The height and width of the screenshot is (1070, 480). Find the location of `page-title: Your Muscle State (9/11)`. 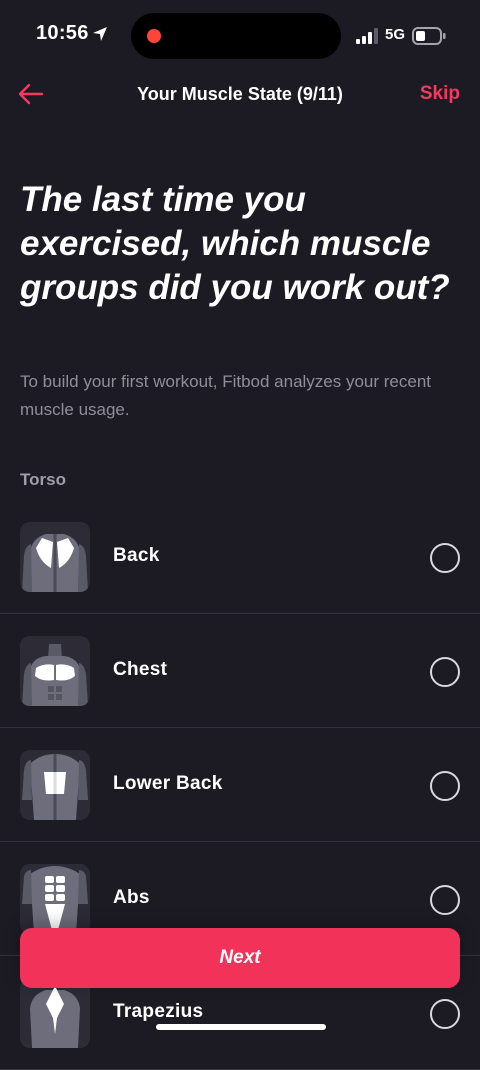

page-title: Your Muscle State (9/11) is located at coordinates (240, 94).